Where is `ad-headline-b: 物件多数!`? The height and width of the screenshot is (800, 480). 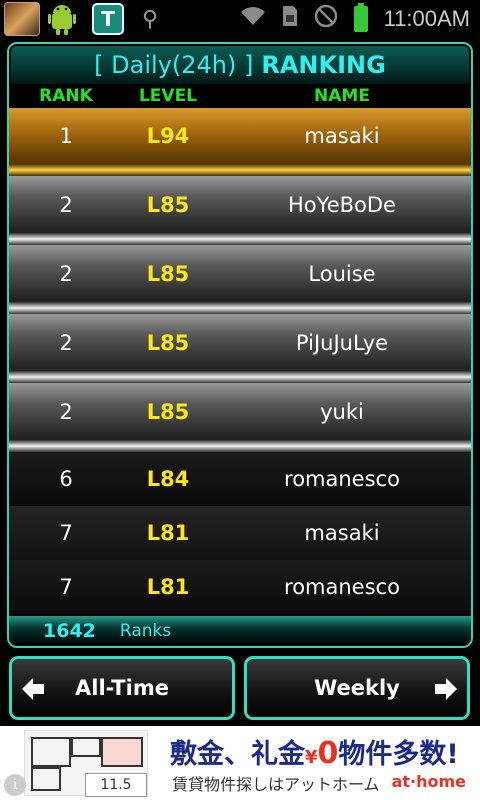
ad-headline-b: 物件多数! is located at coordinates (398, 754).